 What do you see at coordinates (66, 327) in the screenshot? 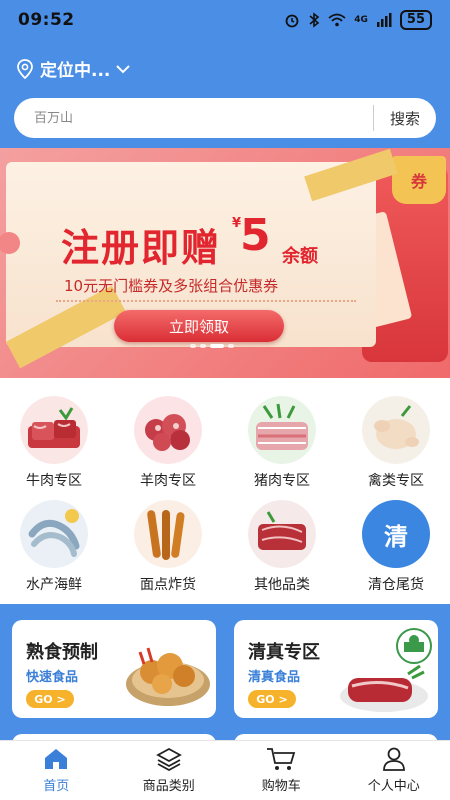
I see `ribbon-decoration` at bounding box center [66, 327].